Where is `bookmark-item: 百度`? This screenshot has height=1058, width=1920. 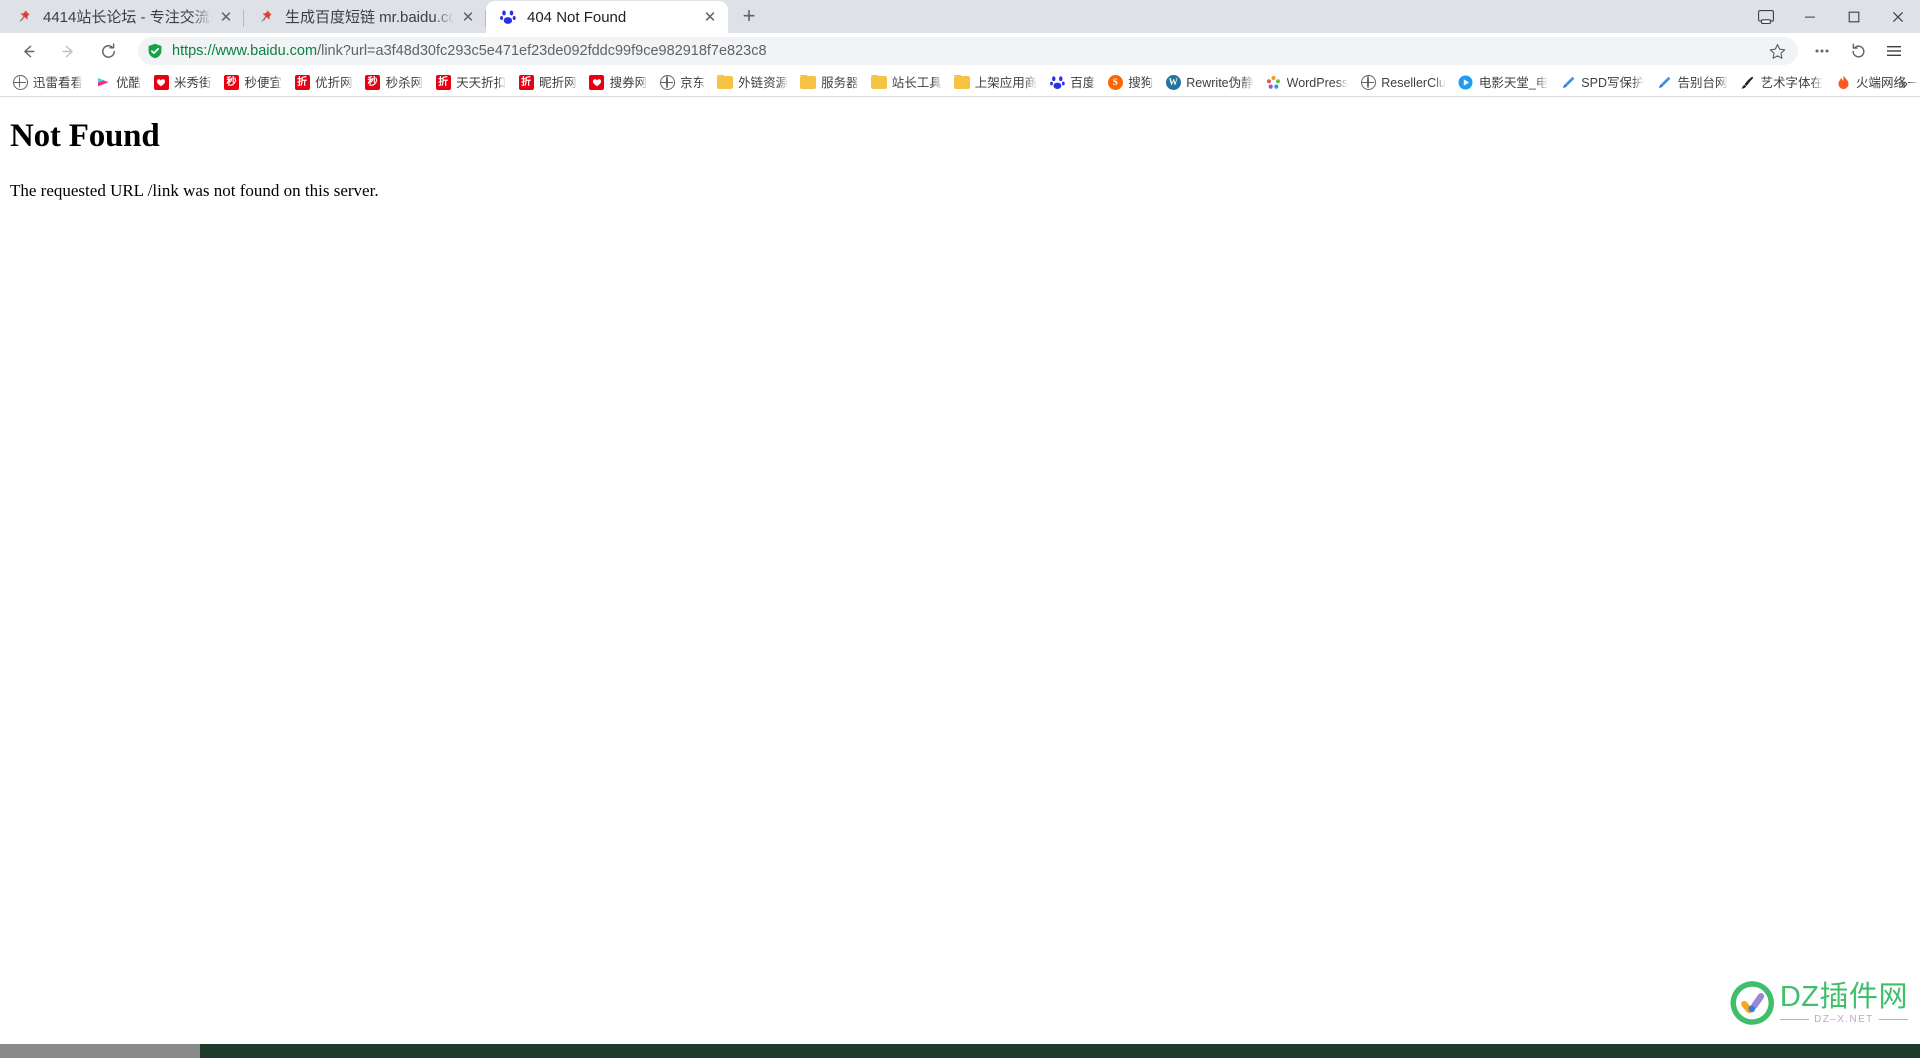 bookmark-item: 百度 is located at coordinates (1072, 83).